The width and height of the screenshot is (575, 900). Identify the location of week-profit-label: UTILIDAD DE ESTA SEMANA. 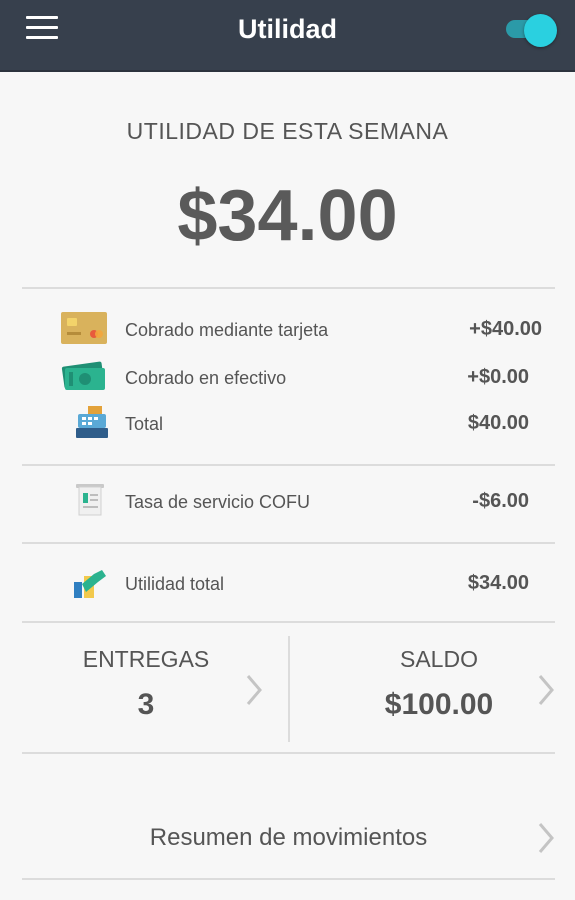
(287, 131).